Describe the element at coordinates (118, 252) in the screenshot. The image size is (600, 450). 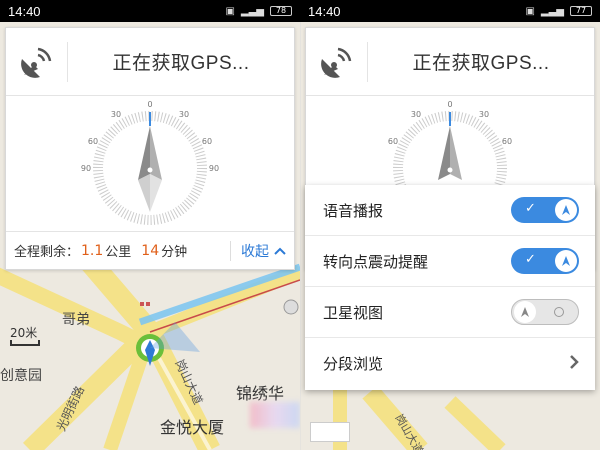
I see `distance-unit: 公里` at that location.